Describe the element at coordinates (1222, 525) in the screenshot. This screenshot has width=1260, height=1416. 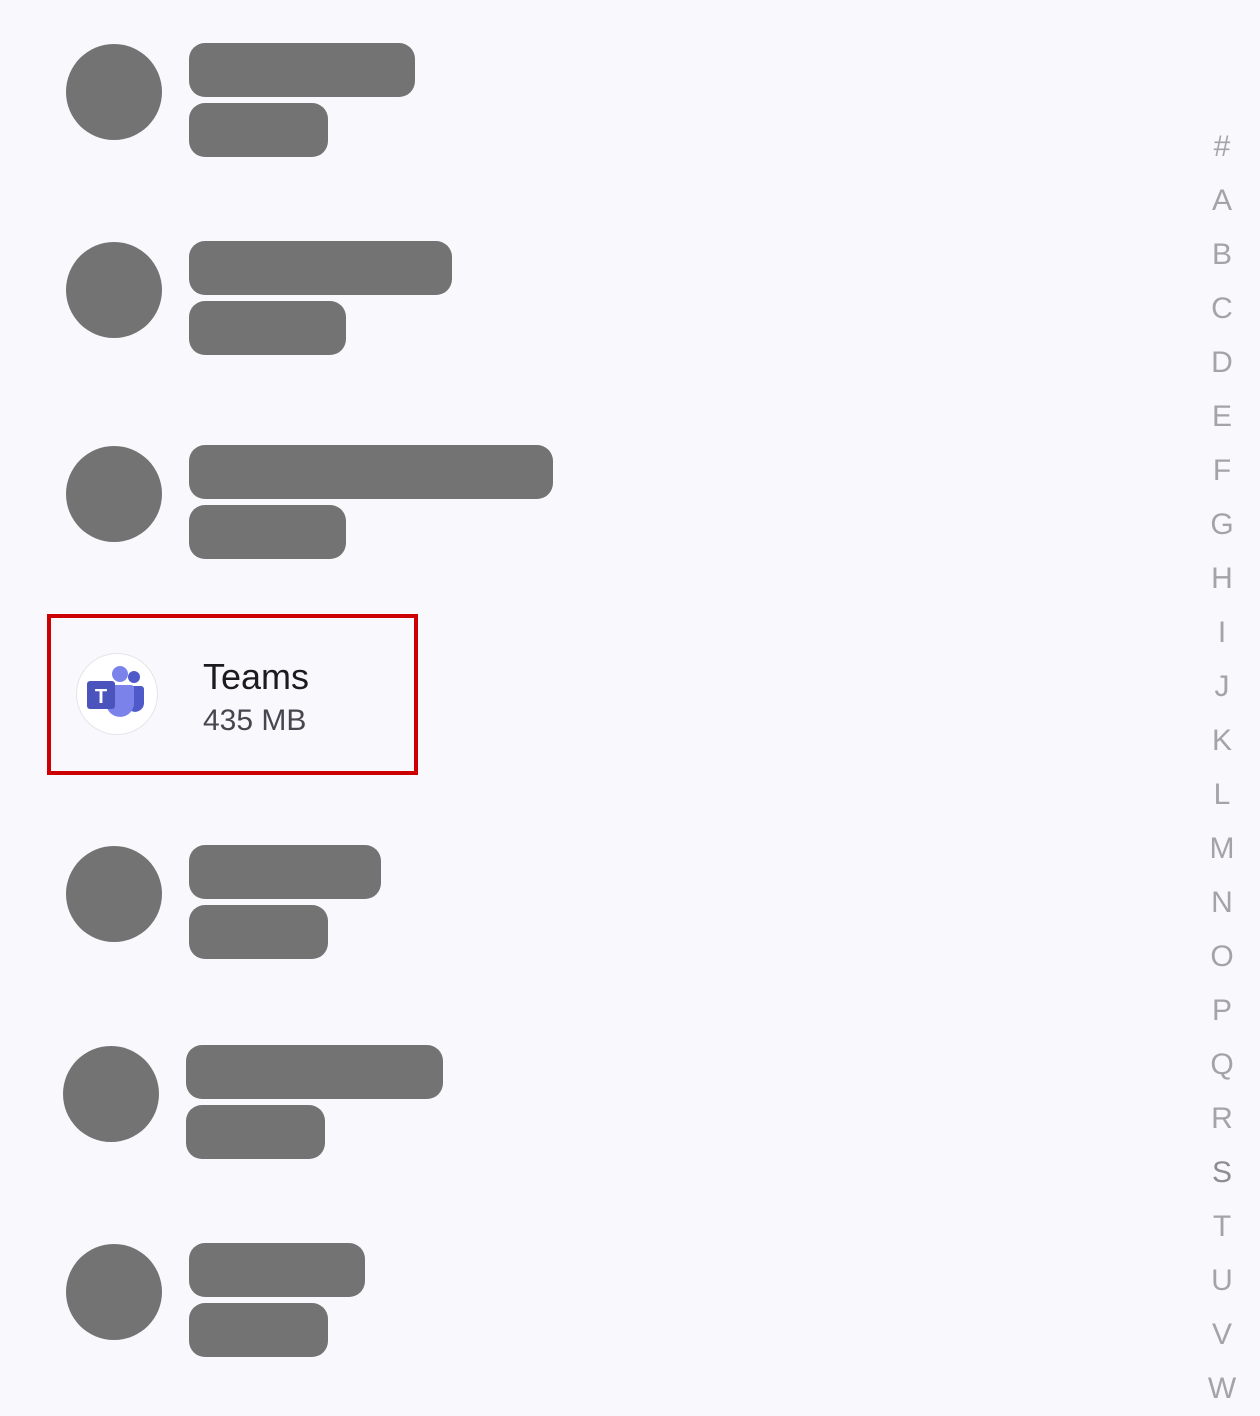
I see `alpha-index-letter: G` at that location.